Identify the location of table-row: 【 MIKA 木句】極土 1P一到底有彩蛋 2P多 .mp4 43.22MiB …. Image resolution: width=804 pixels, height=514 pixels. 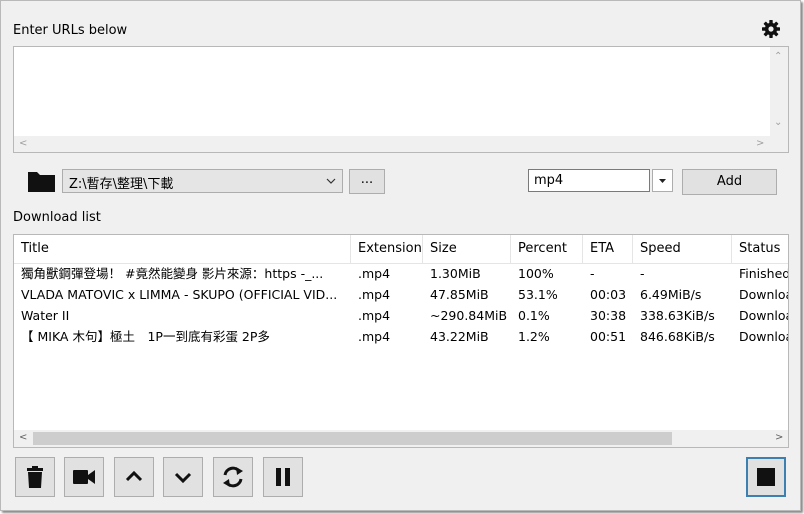
(401, 336).